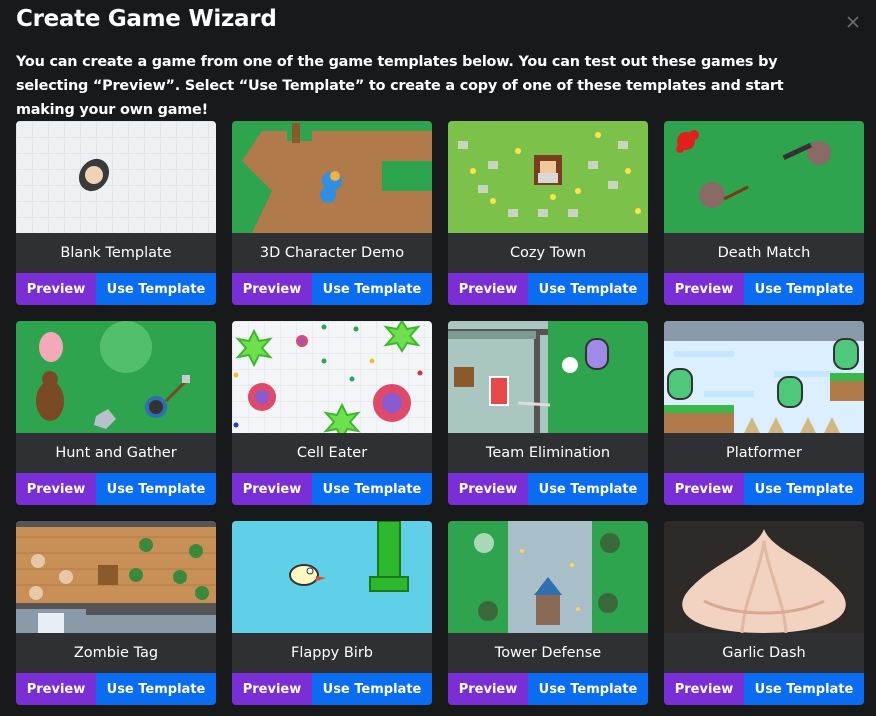 The image size is (876, 716). Describe the element at coordinates (548, 653) in the screenshot. I see `template-name: Tower Defense` at that location.